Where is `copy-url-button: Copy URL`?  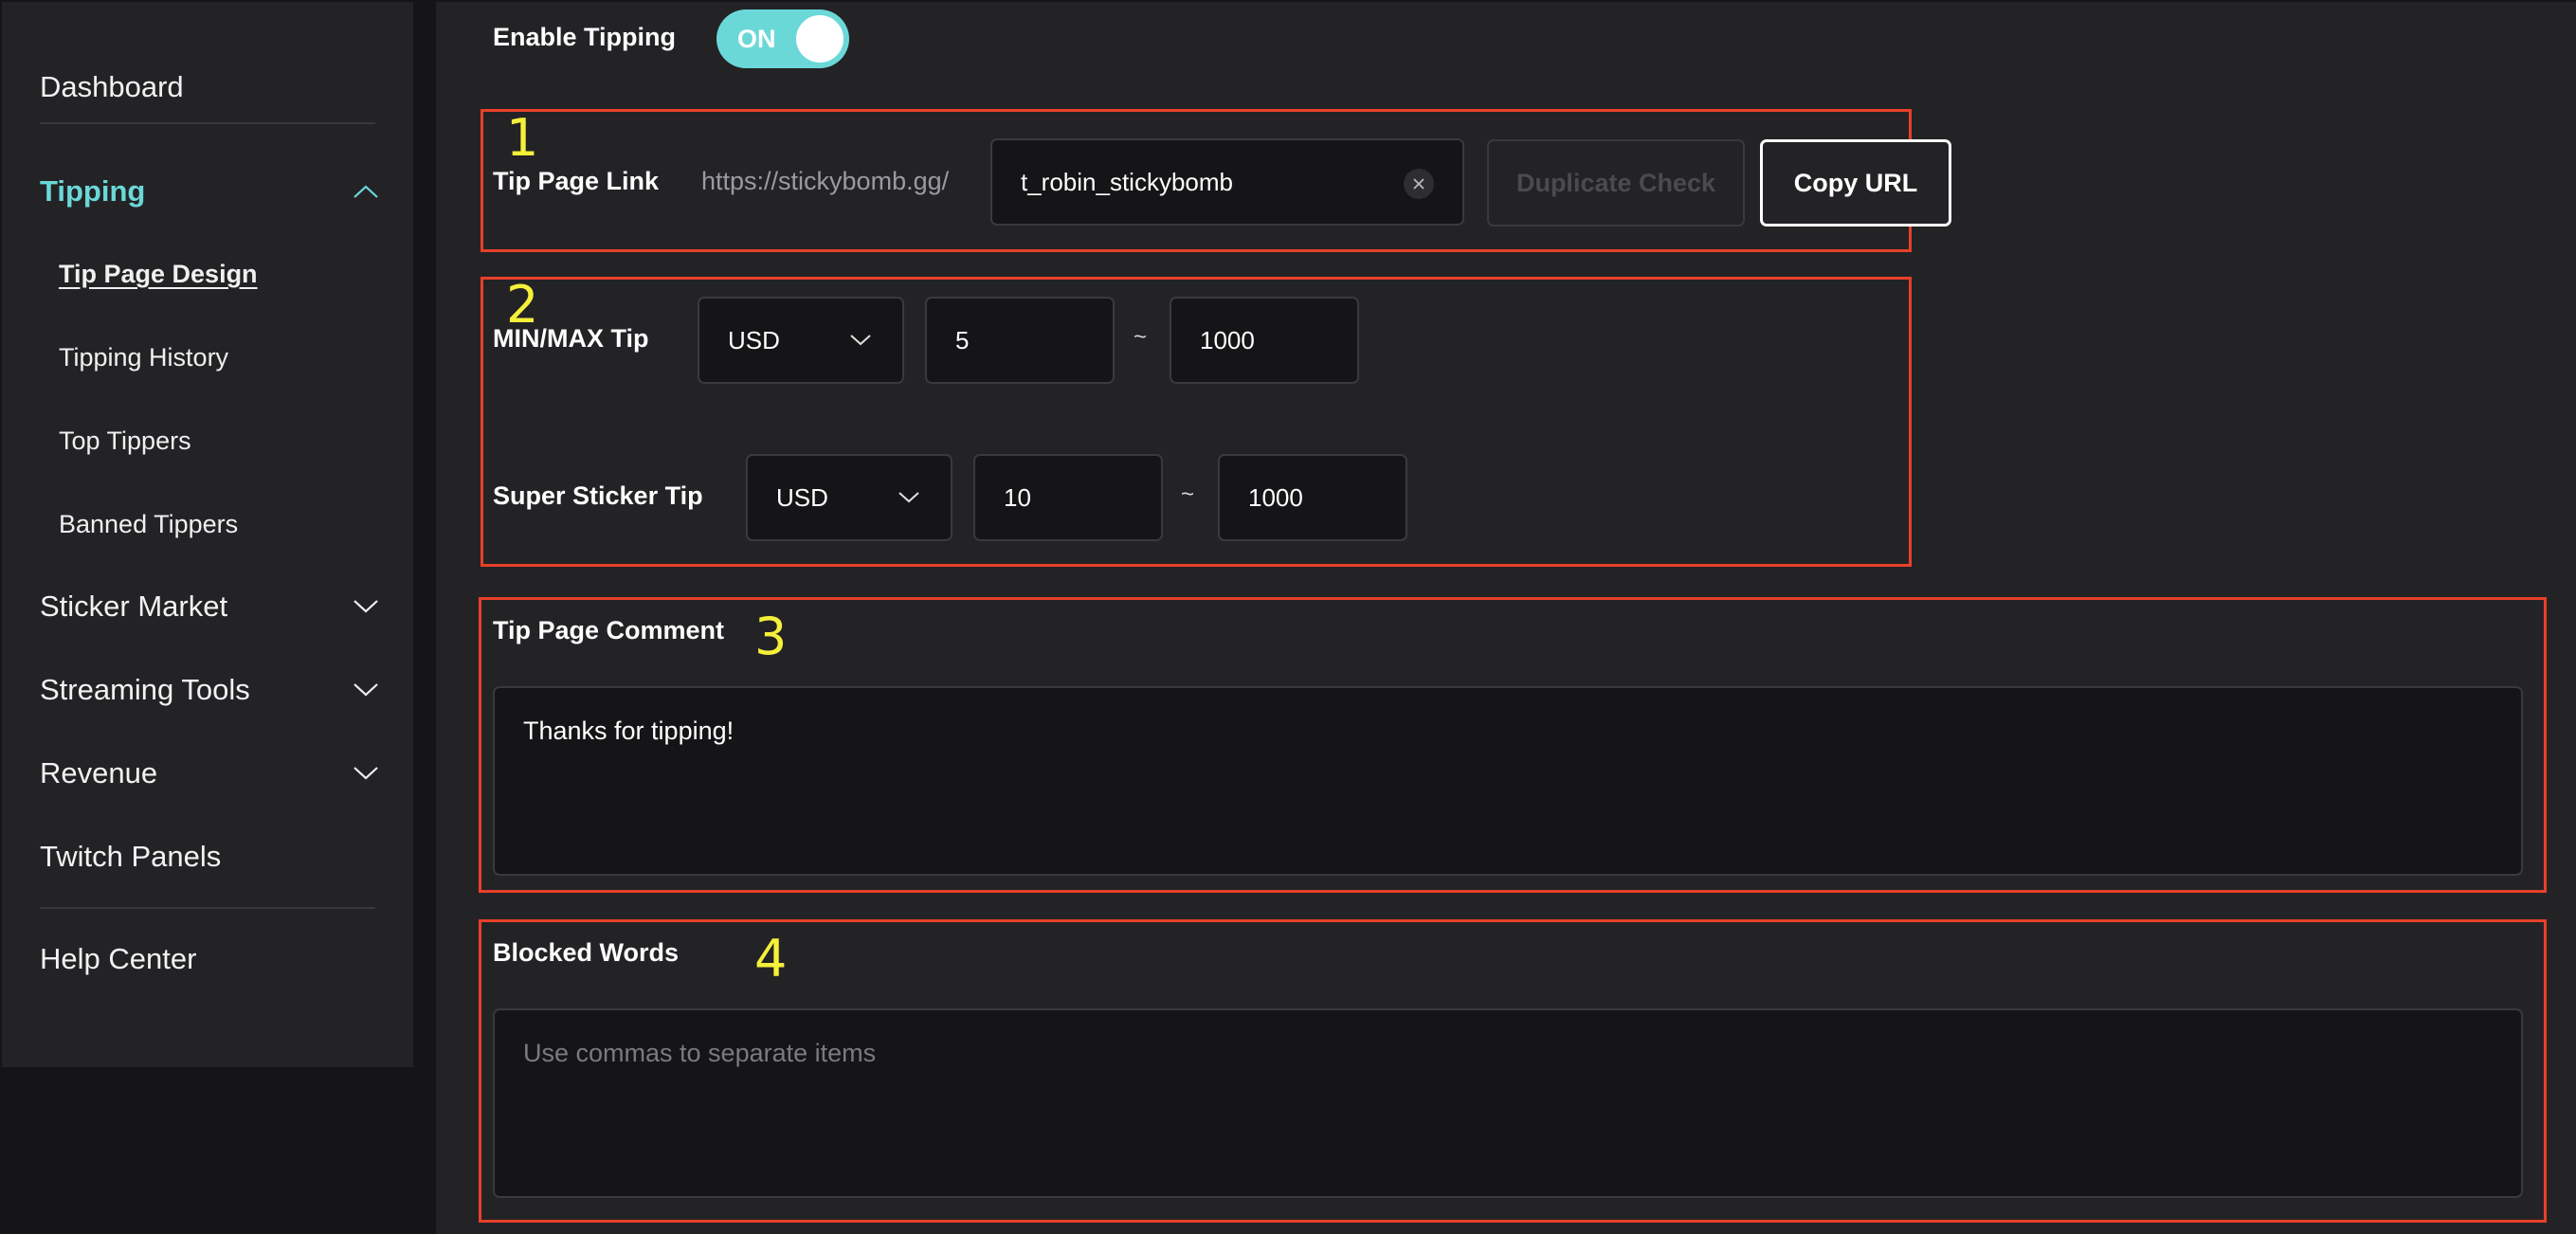 copy-url-button: Copy URL is located at coordinates (1855, 183).